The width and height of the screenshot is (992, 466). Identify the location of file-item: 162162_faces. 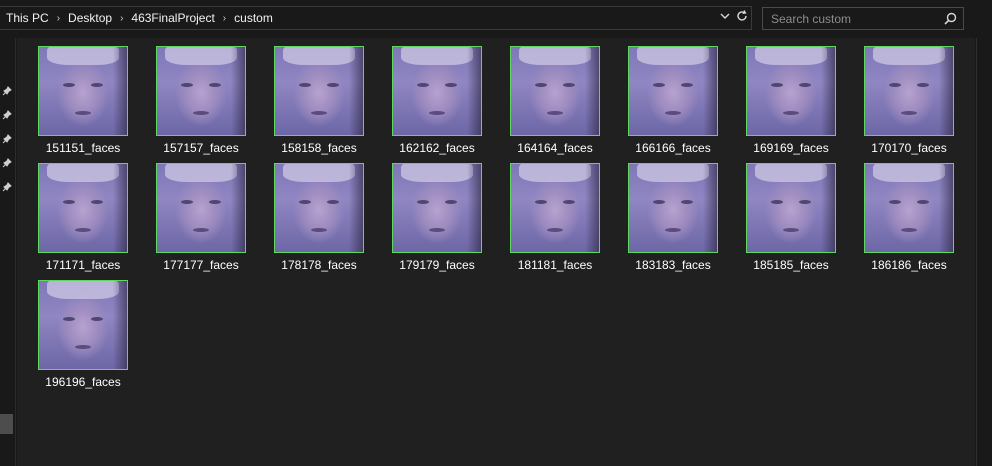
(440, 104).